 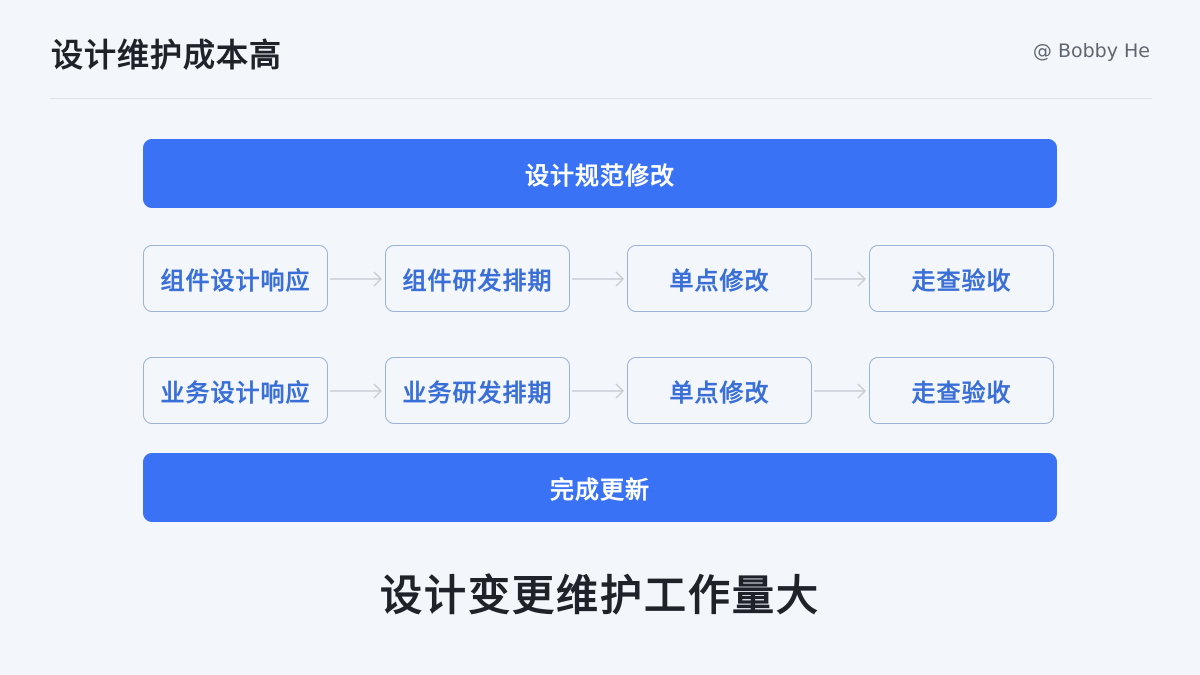 What do you see at coordinates (599, 595) in the screenshot?
I see `conclusion-text: 设计变更维护工作量大` at bounding box center [599, 595].